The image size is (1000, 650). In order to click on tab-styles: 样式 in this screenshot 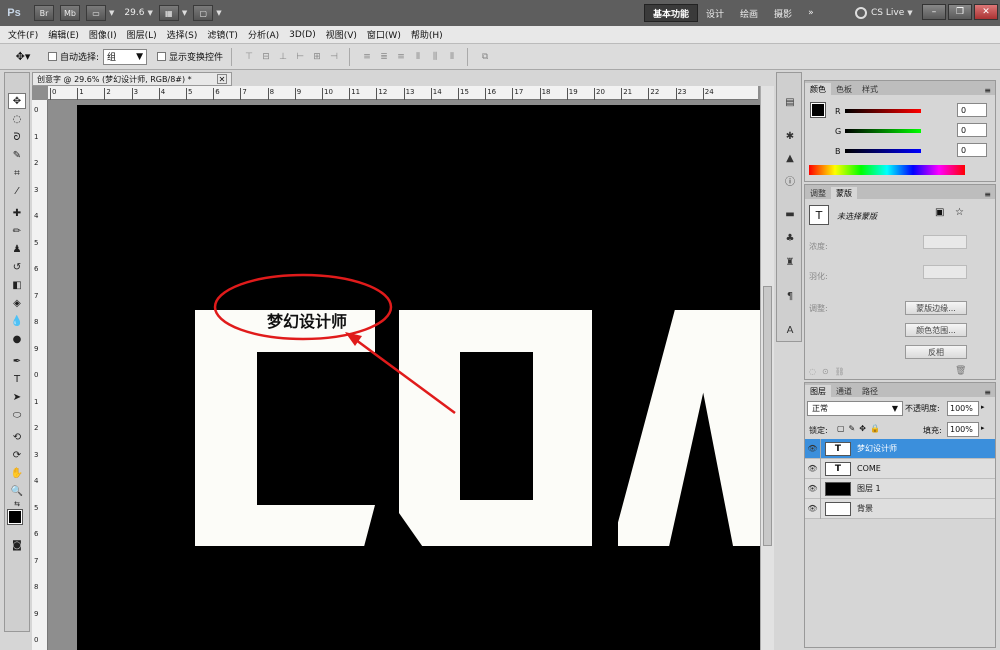, I will do `click(870, 89)`.